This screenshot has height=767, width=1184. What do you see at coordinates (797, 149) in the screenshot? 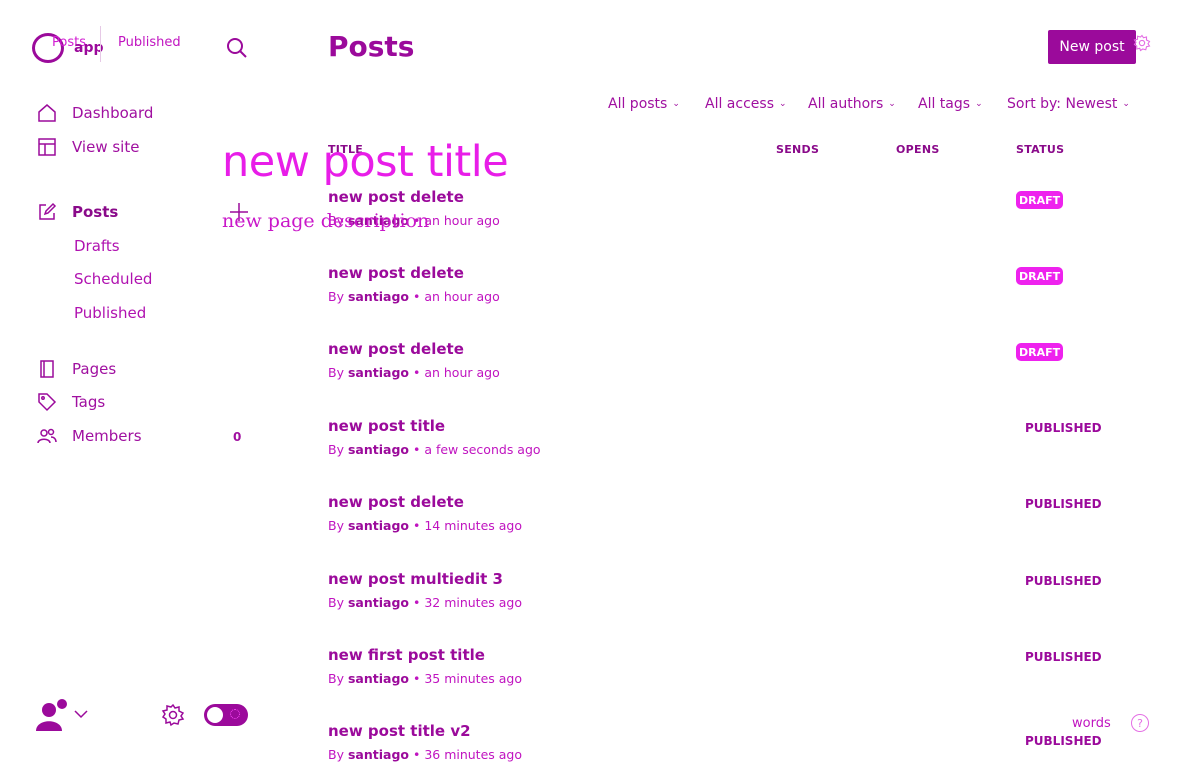
I see `column-header-sends: SENDS` at bounding box center [797, 149].